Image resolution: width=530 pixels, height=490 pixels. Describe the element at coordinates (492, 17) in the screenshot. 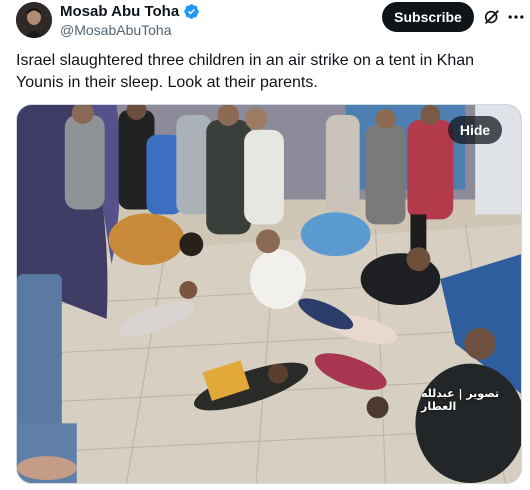

I see `grok-icon` at that location.